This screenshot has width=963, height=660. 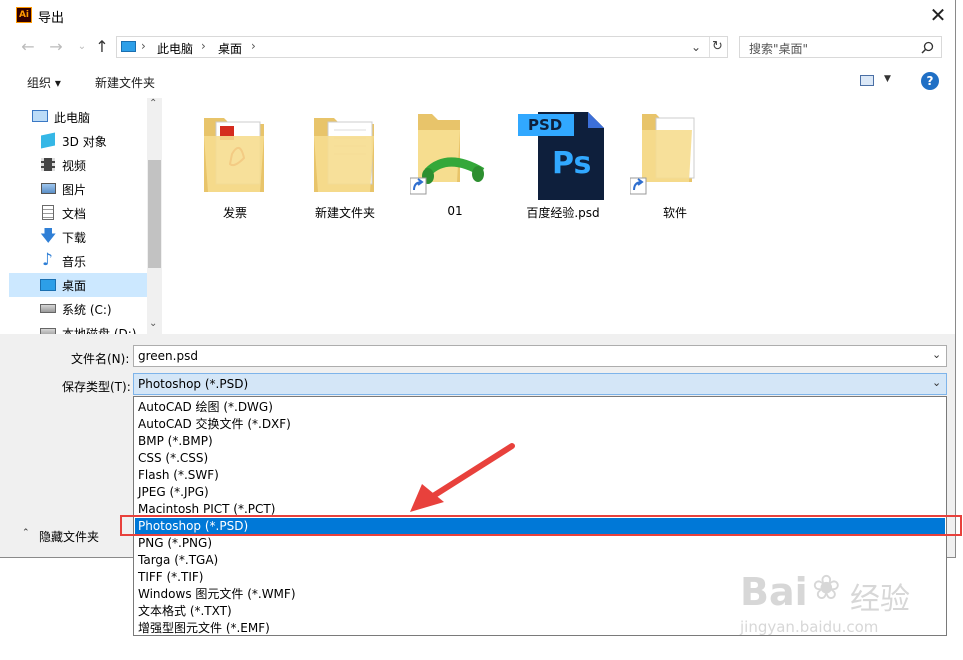 What do you see at coordinates (477, 16) in the screenshot?
I see `title-bar: Ai 导出 ✕` at bounding box center [477, 16].